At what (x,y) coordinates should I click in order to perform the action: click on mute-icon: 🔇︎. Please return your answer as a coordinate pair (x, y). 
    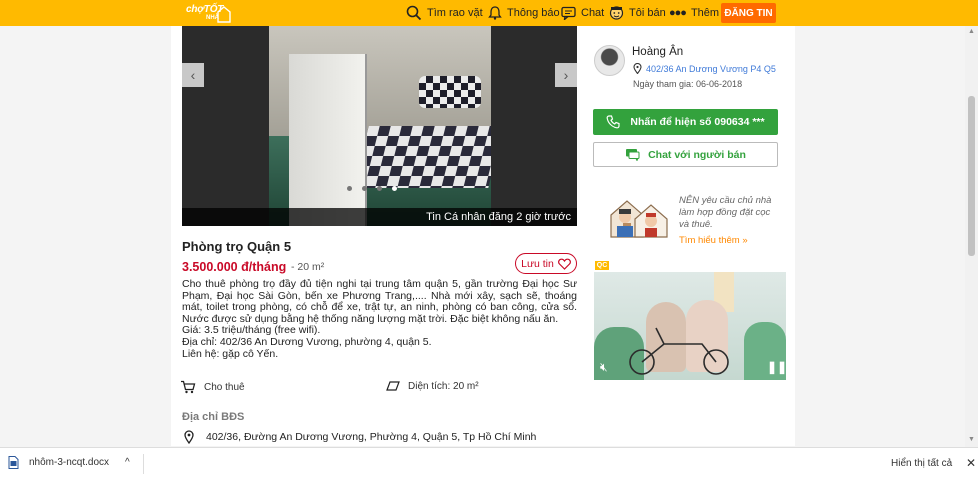
    Looking at the image, I should click on (604, 367).